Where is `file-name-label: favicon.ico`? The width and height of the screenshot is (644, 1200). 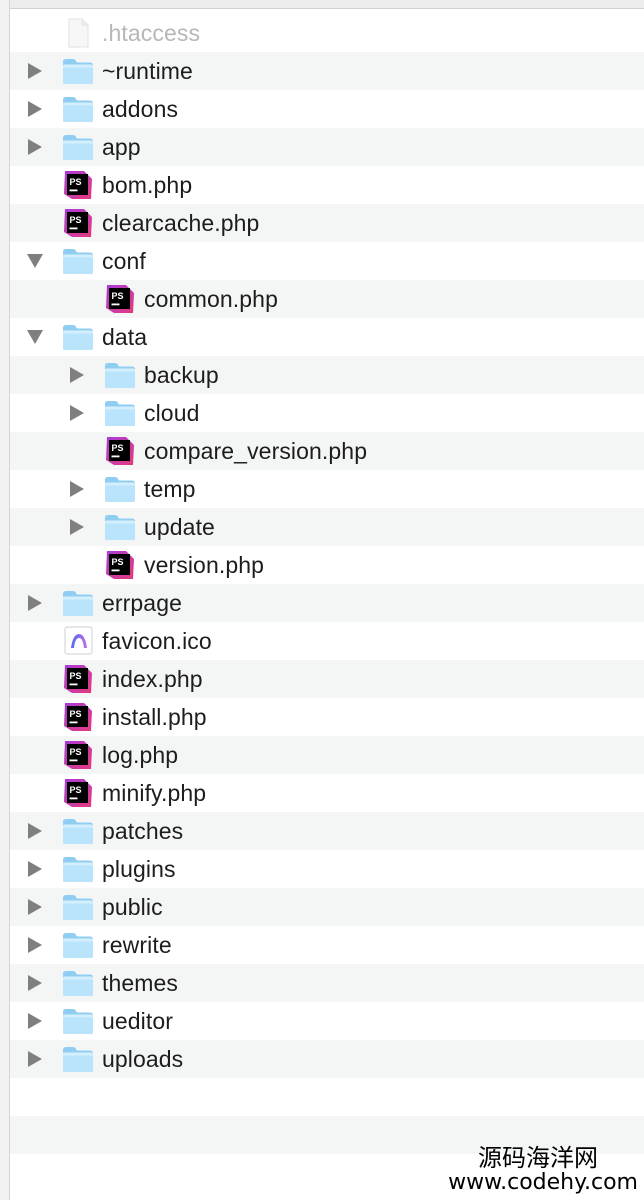 file-name-label: favicon.ico is located at coordinates (157, 641).